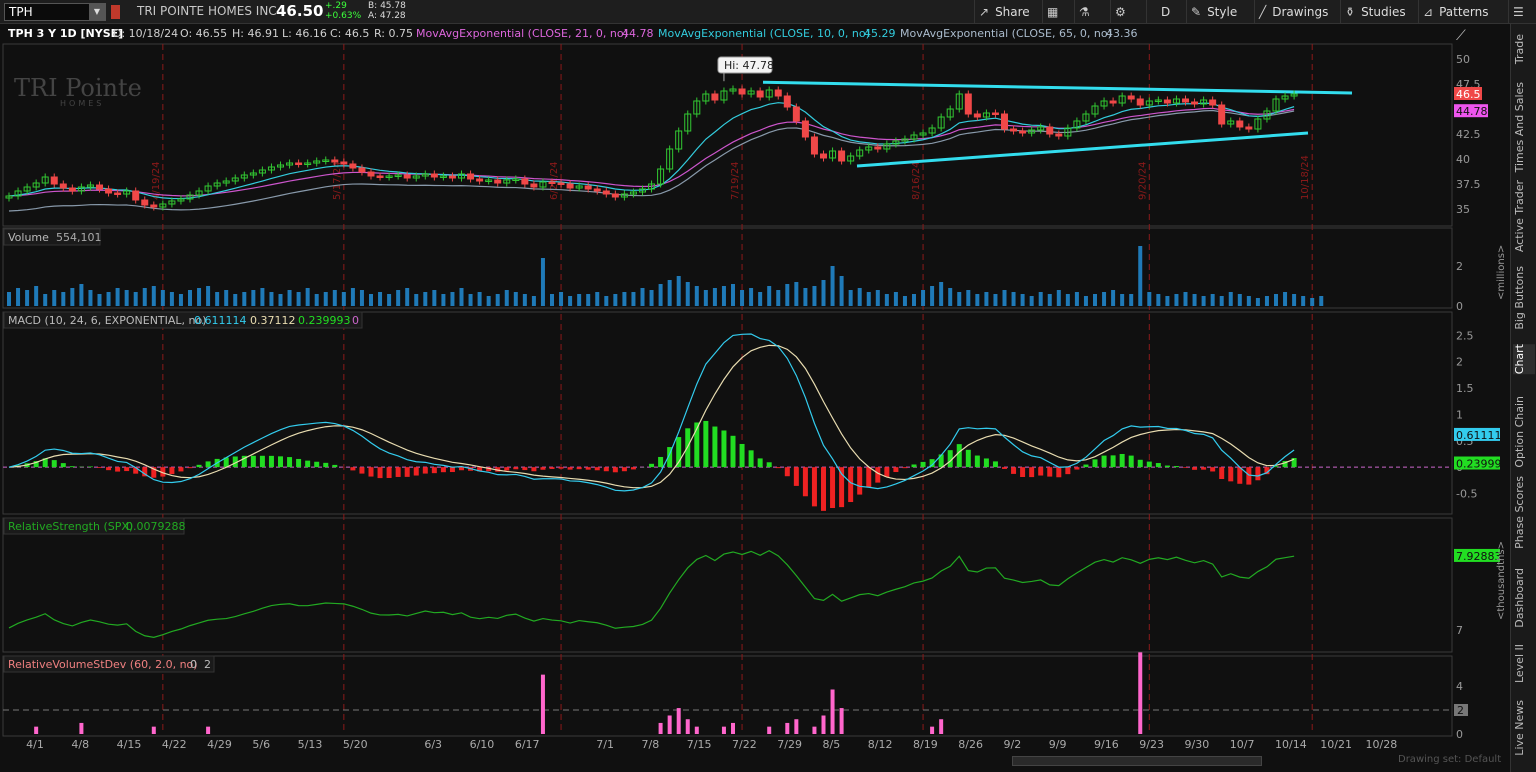 Image resolution: width=1536 pixels, height=772 pixels. What do you see at coordinates (1501, 580) in the screenshot?
I see `rs-unit-label: <thousandths>` at bounding box center [1501, 580].